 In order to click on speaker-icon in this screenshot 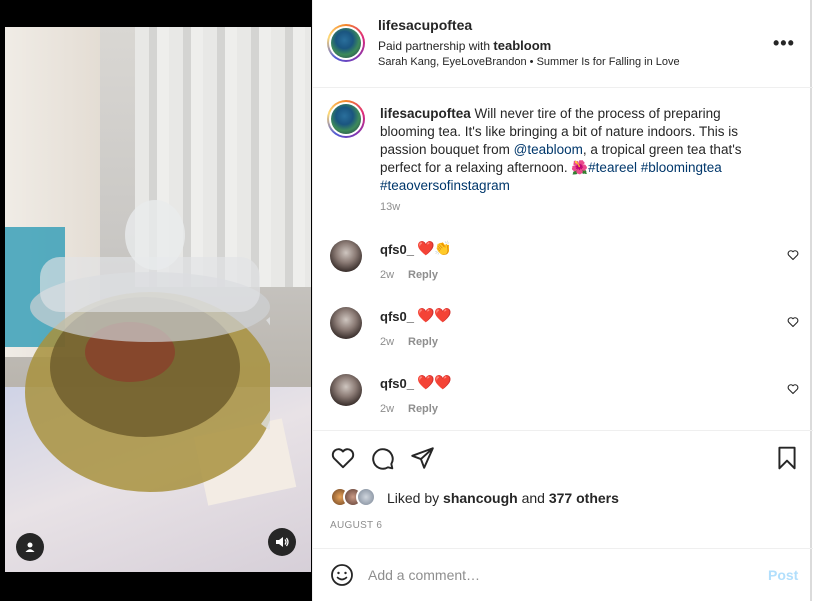, I will do `click(282, 542)`.